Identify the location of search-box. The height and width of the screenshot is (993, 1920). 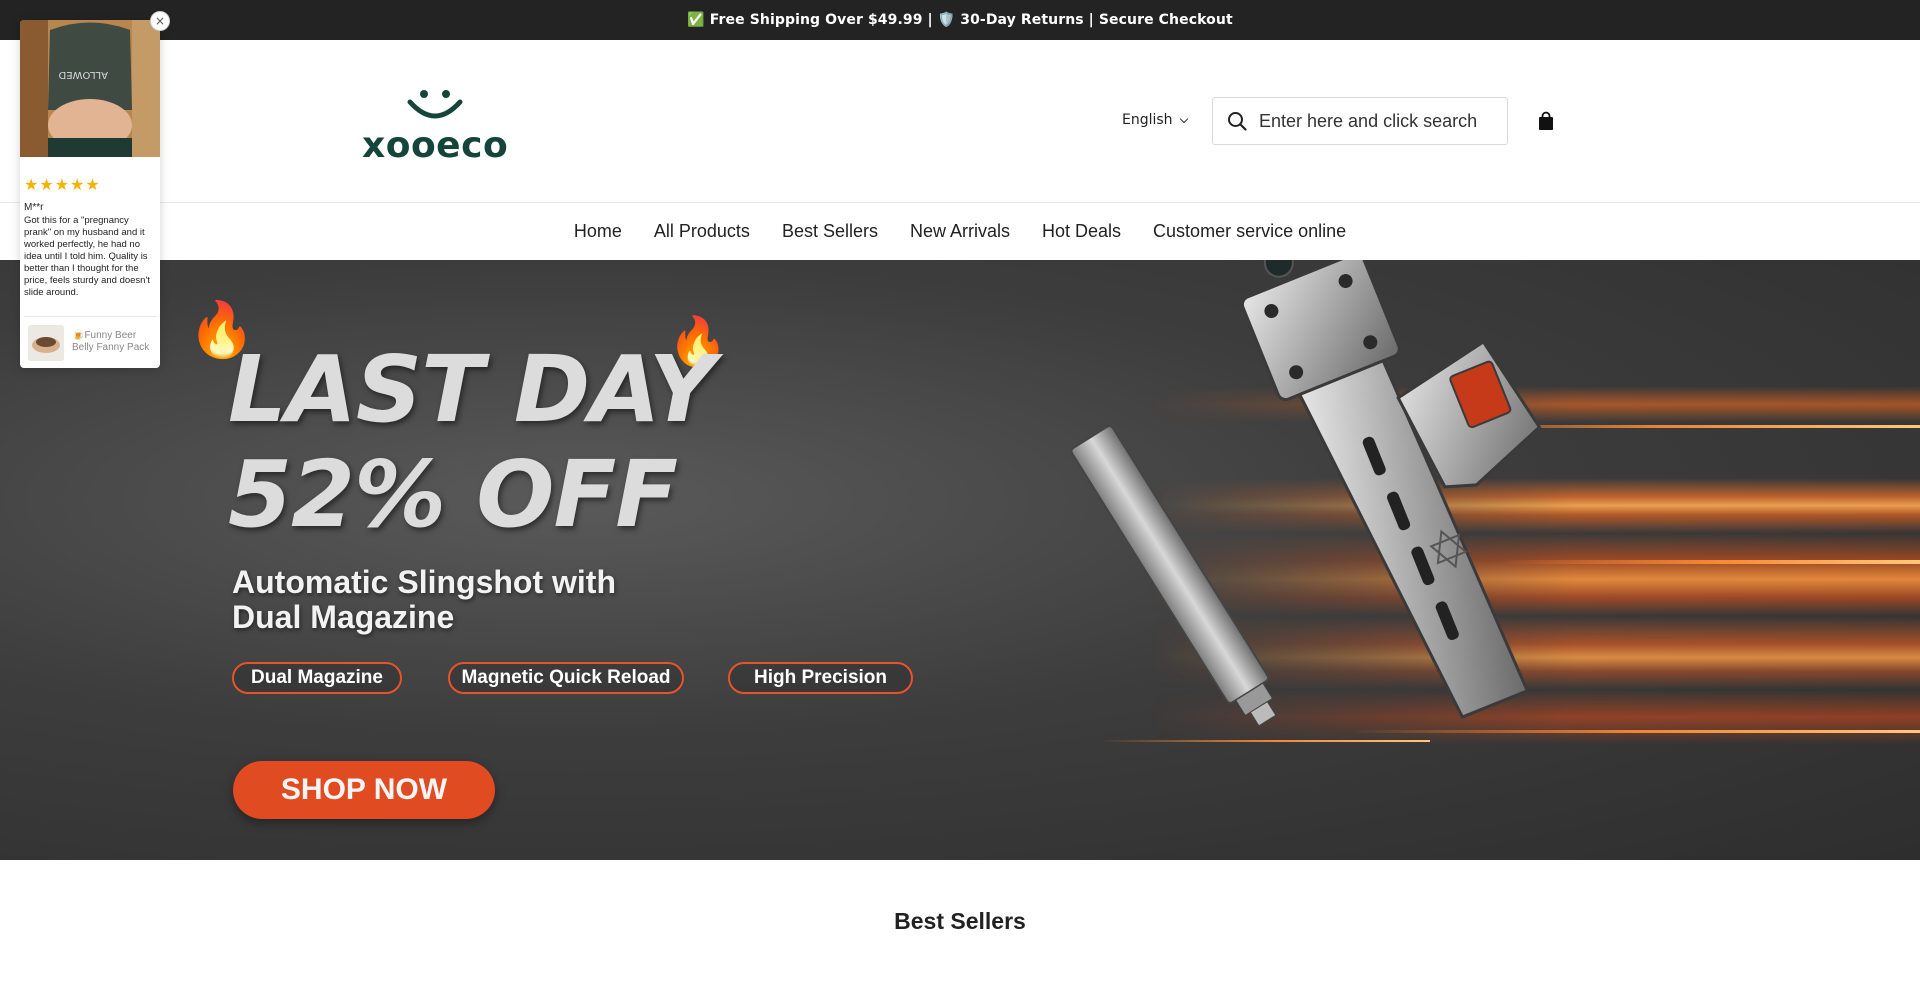
(1360, 121).